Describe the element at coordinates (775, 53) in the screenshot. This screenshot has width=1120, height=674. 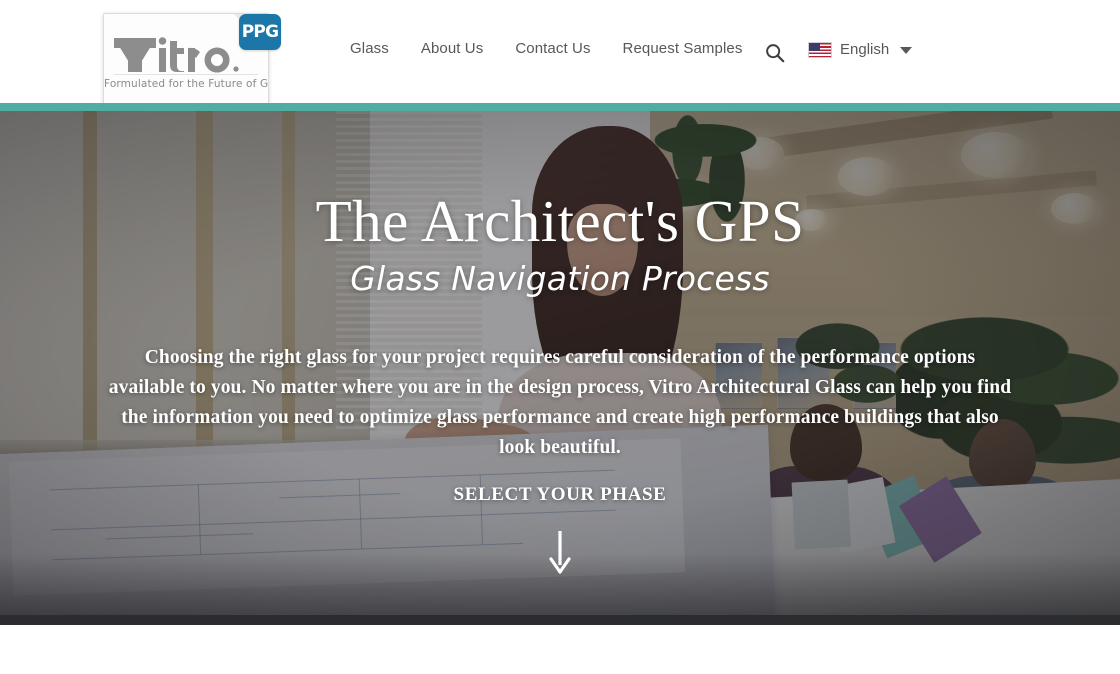
I see `search-icon` at that location.